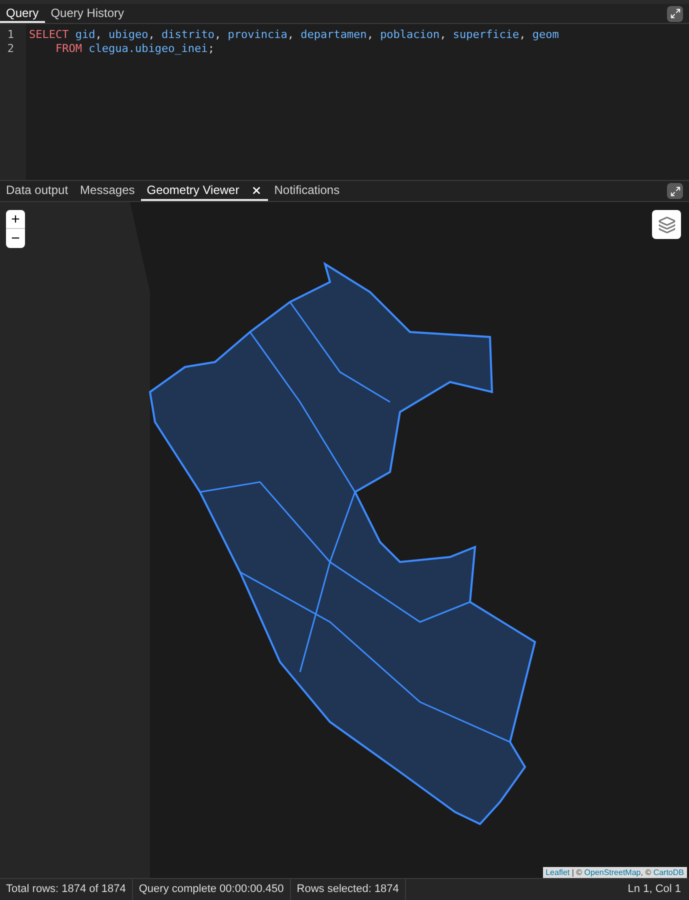 This screenshot has width=689, height=900. What do you see at coordinates (66, 889) in the screenshot?
I see `status-text: Total rows: 1874 of 1874` at bounding box center [66, 889].